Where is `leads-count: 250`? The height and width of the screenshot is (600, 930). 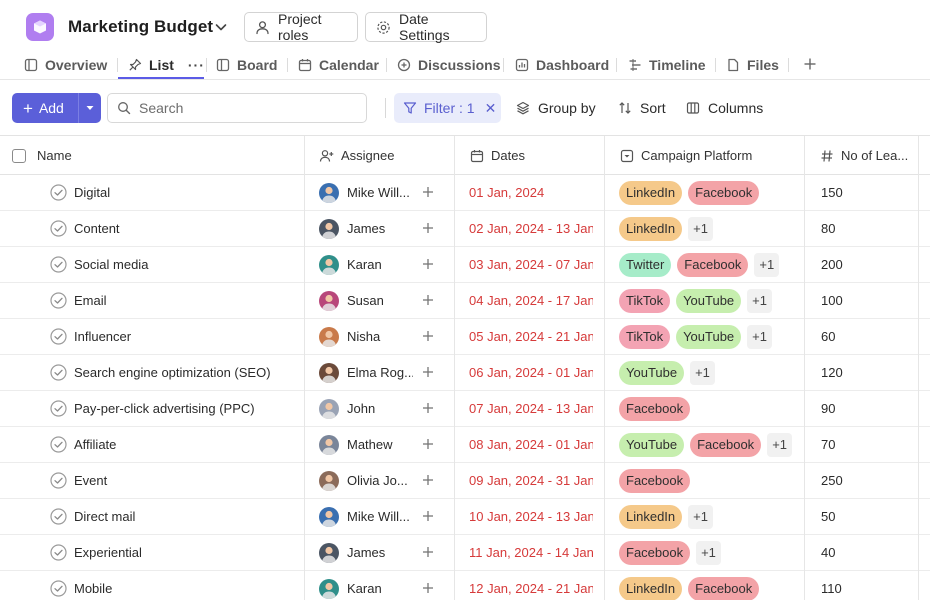
leads-count: 250 is located at coordinates (866, 480).